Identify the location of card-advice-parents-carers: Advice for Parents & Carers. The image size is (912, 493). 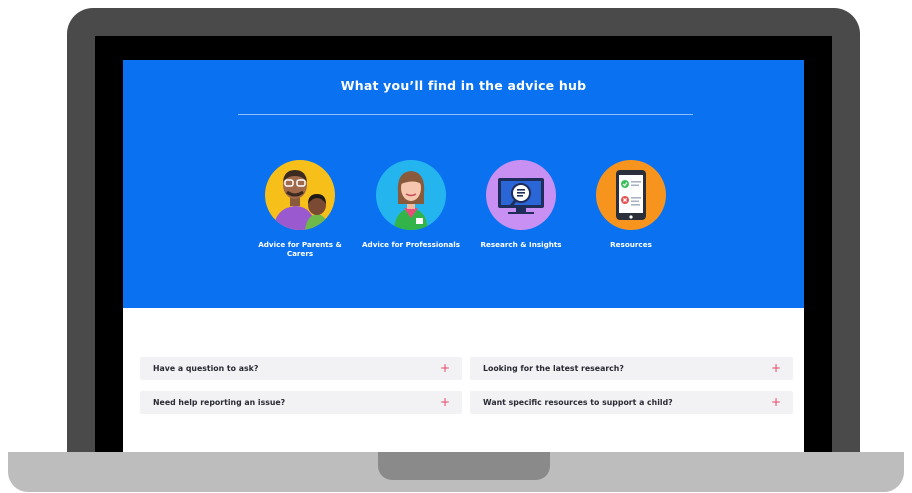
(300, 209).